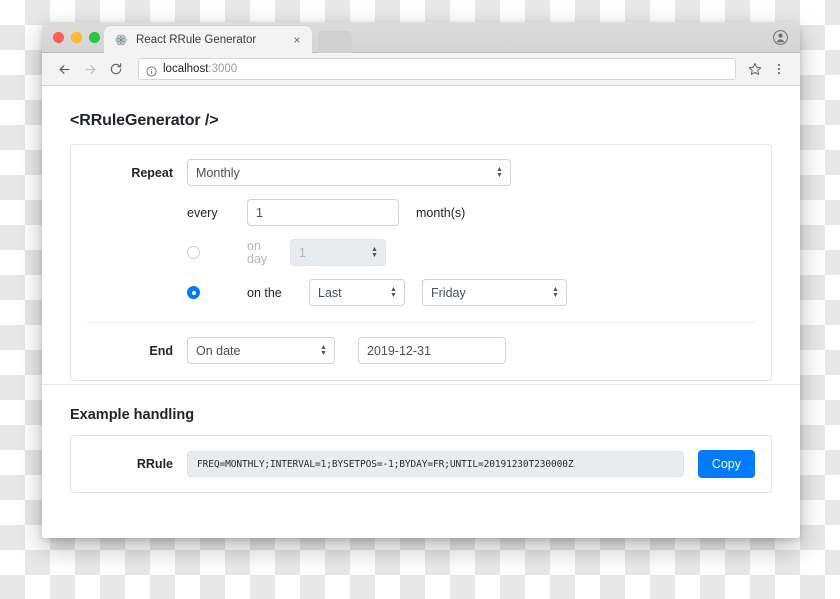 Image resolution: width=840 pixels, height=599 pixels. Describe the element at coordinates (335, 42) in the screenshot. I see `new-tab-button` at that location.